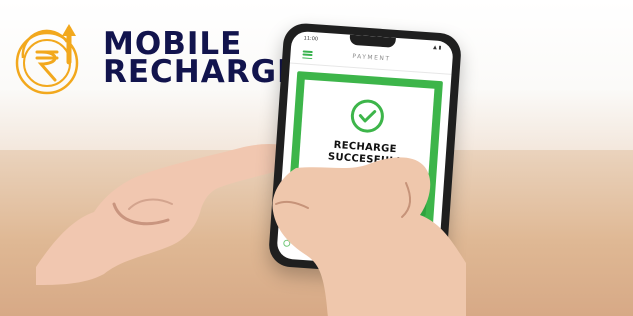 The width and height of the screenshot is (633, 316). Describe the element at coordinates (437, 48) in the screenshot. I see `status-icons: ▲ ▮` at that location.